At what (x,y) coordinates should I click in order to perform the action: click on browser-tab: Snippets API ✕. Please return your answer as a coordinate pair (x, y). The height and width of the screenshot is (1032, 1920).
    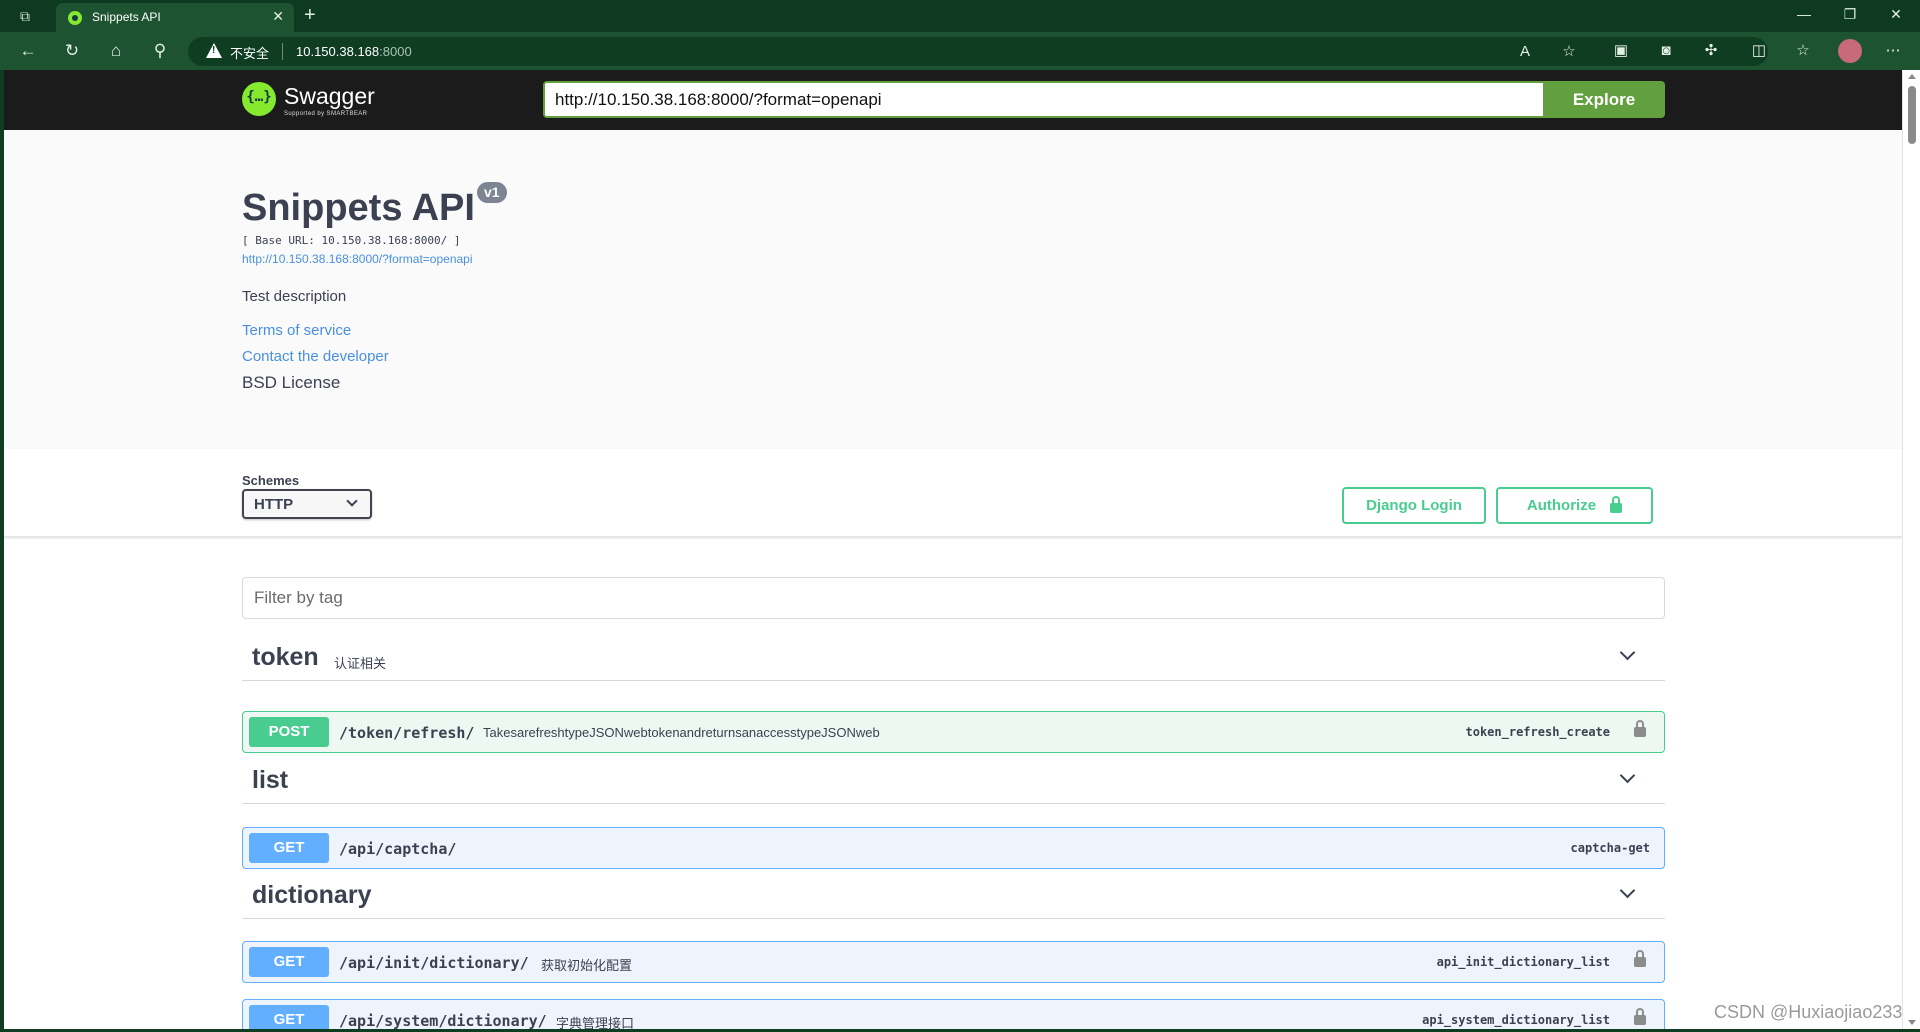
    Looking at the image, I should click on (175, 17).